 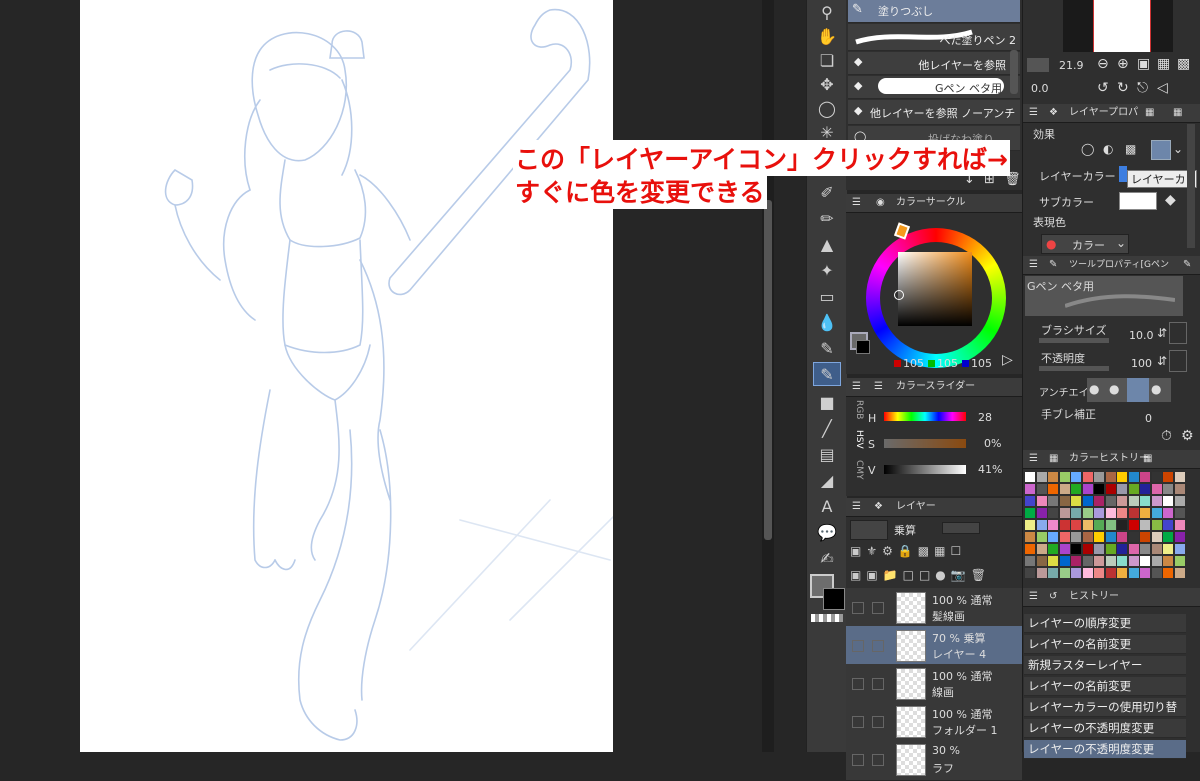 I want to click on blend-mode-select: 乗算, so click(x=905, y=530).